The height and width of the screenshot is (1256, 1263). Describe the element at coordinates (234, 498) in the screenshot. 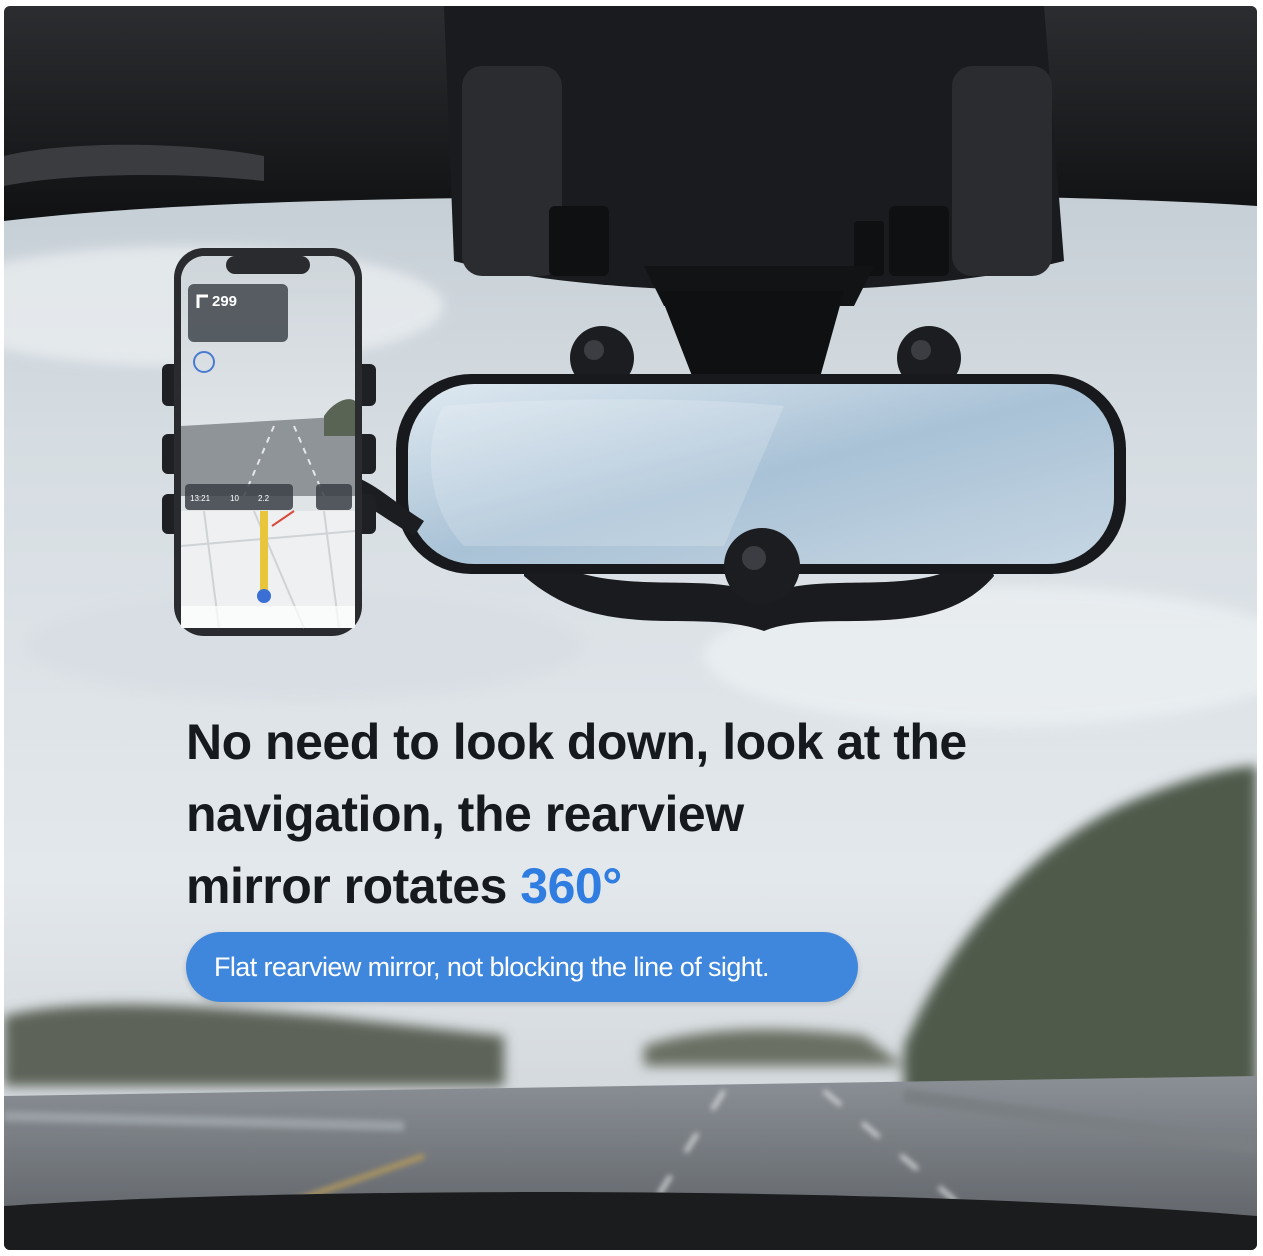

I see `stat-a: 10` at that location.